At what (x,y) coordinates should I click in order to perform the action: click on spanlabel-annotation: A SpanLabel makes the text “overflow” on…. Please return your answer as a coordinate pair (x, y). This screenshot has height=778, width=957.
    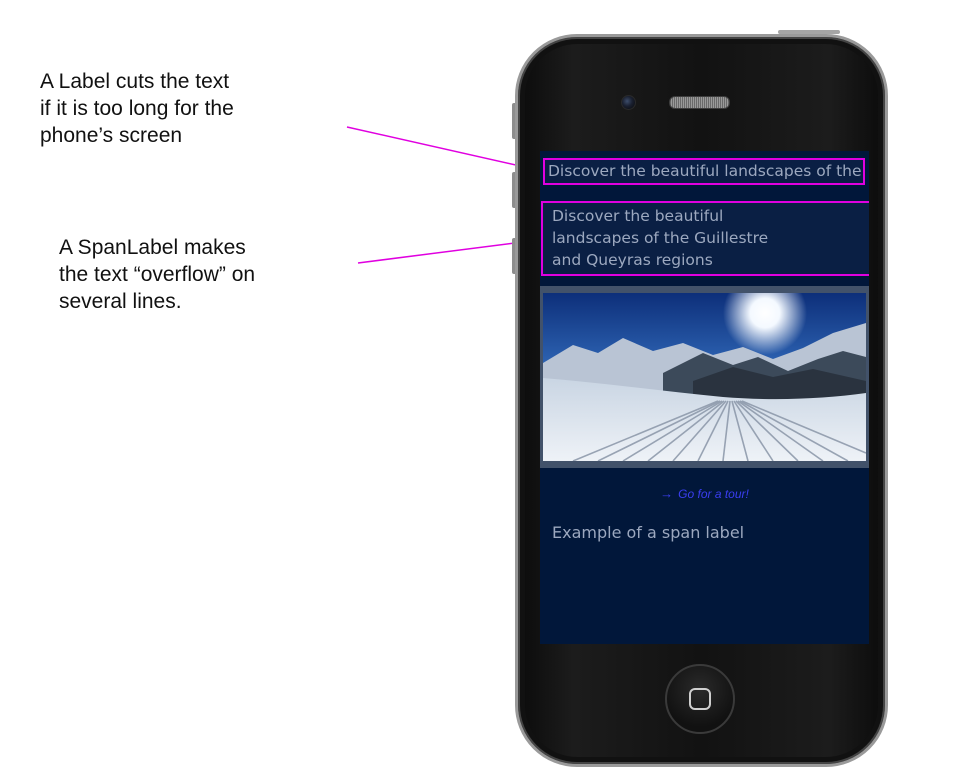
    Looking at the image, I should click on (157, 274).